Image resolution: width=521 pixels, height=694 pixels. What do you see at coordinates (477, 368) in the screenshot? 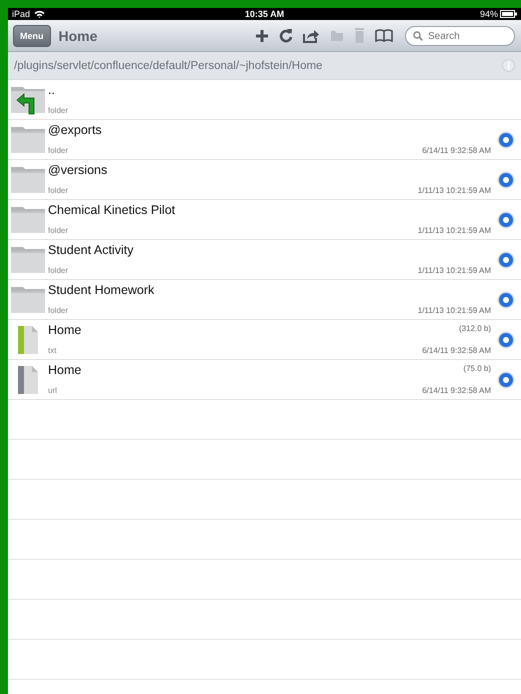
I see `file-size: (75.0 b)` at bounding box center [477, 368].